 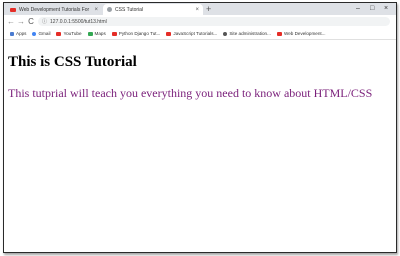 I want to click on tab-web-development: Web Development Tutorials For ×, so click(x=54, y=9).